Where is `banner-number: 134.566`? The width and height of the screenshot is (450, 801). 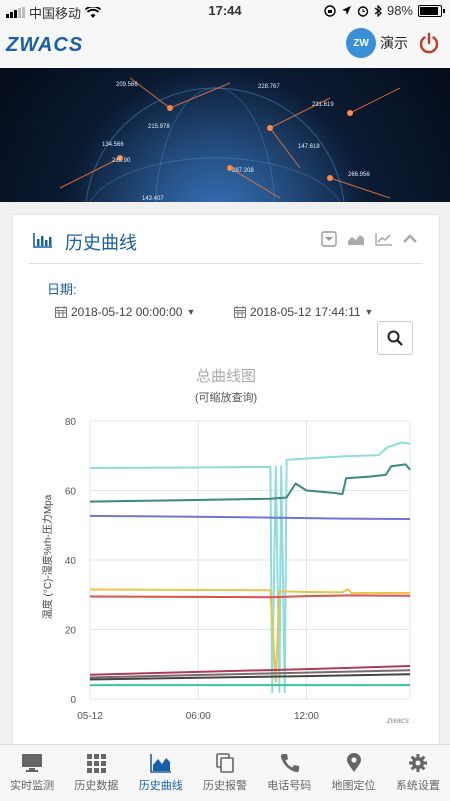
banner-number: 134.566 is located at coordinates (113, 145).